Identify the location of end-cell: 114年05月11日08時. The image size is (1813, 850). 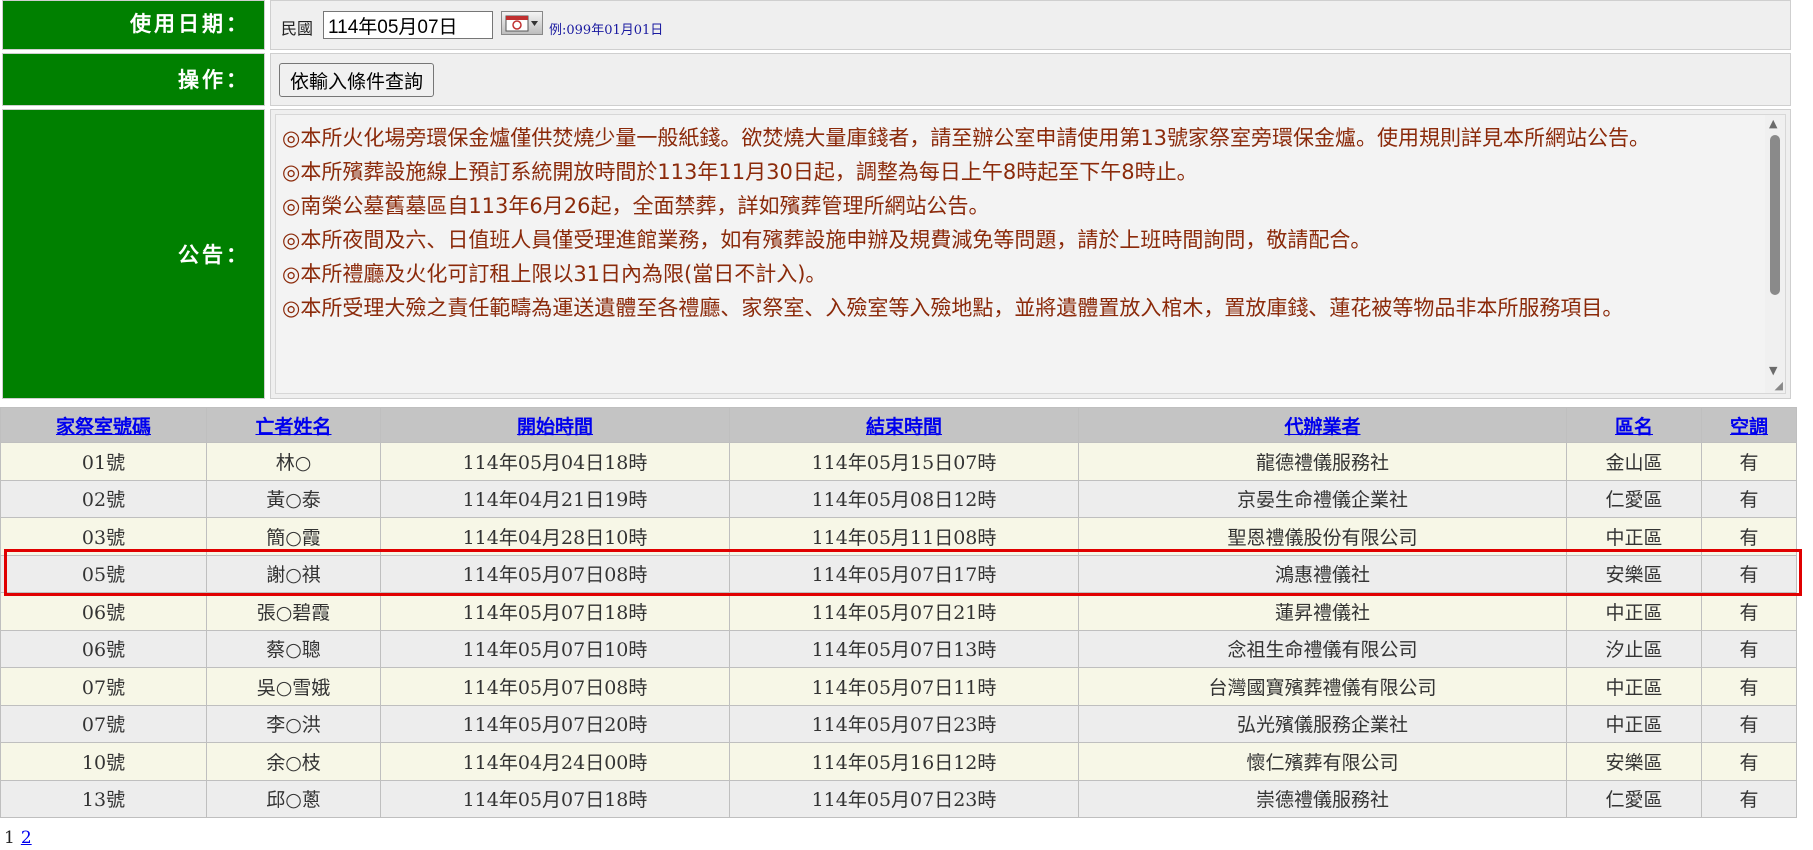
(904, 536).